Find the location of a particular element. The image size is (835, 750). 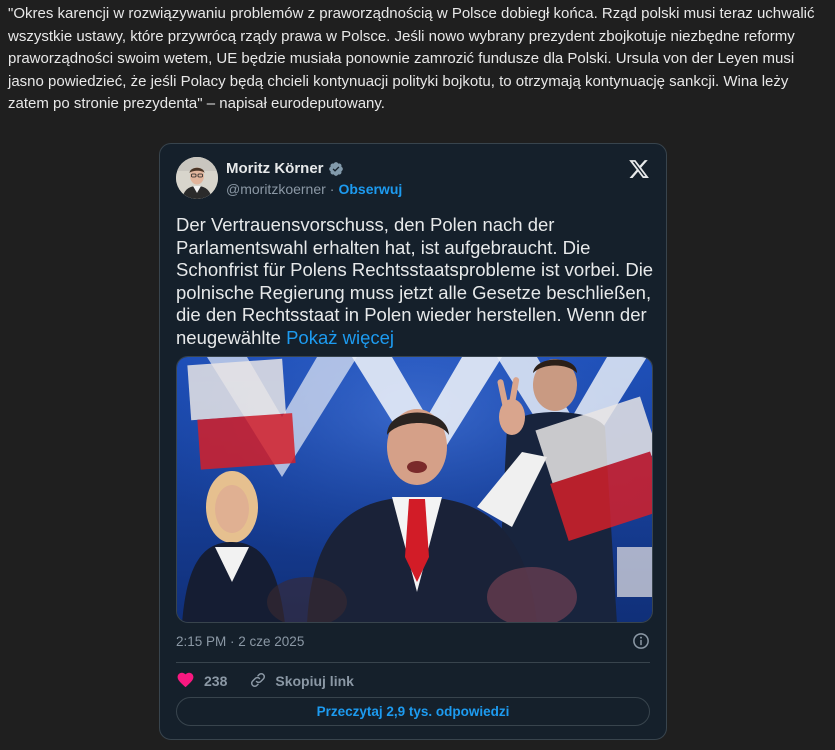

handle-row: @moritzkoerner · Obserwuj is located at coordinates (314, 189).